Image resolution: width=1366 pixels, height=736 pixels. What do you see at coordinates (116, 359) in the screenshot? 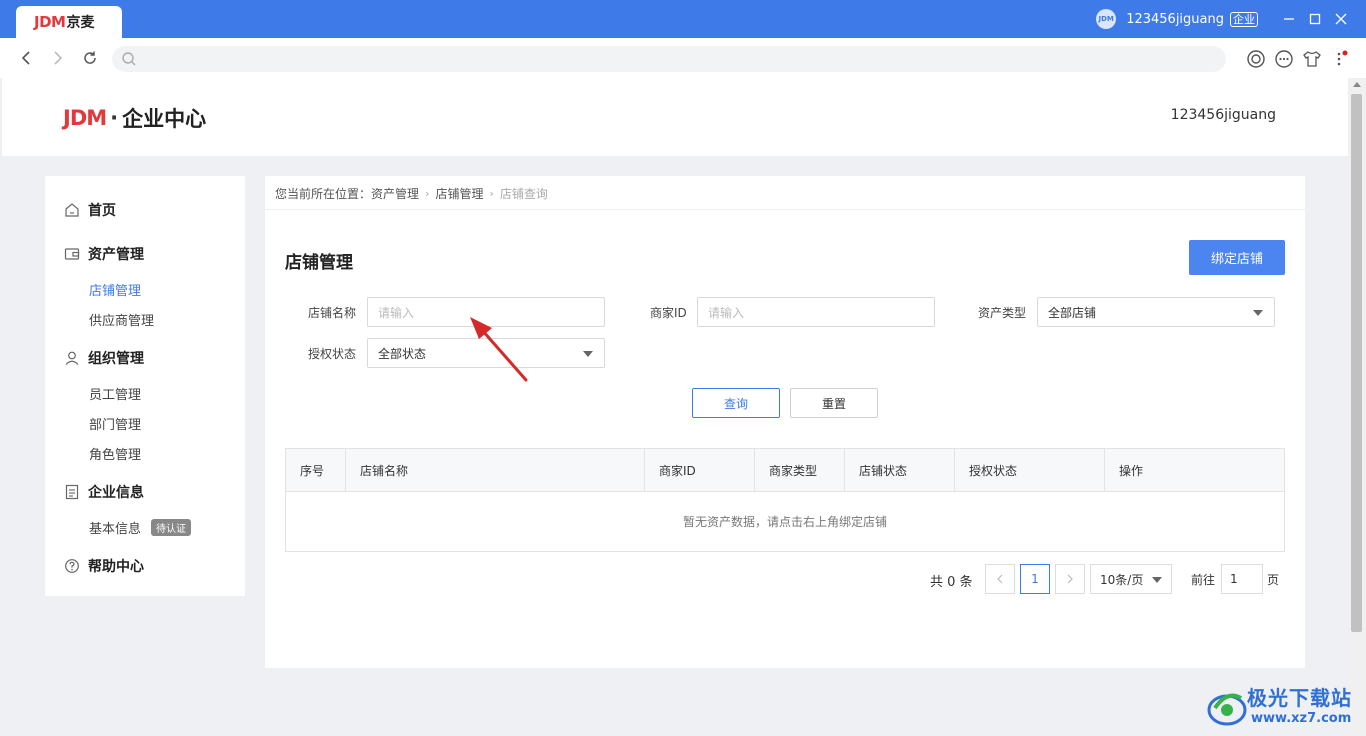
I see `sidebar-org-label: 组织管理` at bounding box center [116, 359].